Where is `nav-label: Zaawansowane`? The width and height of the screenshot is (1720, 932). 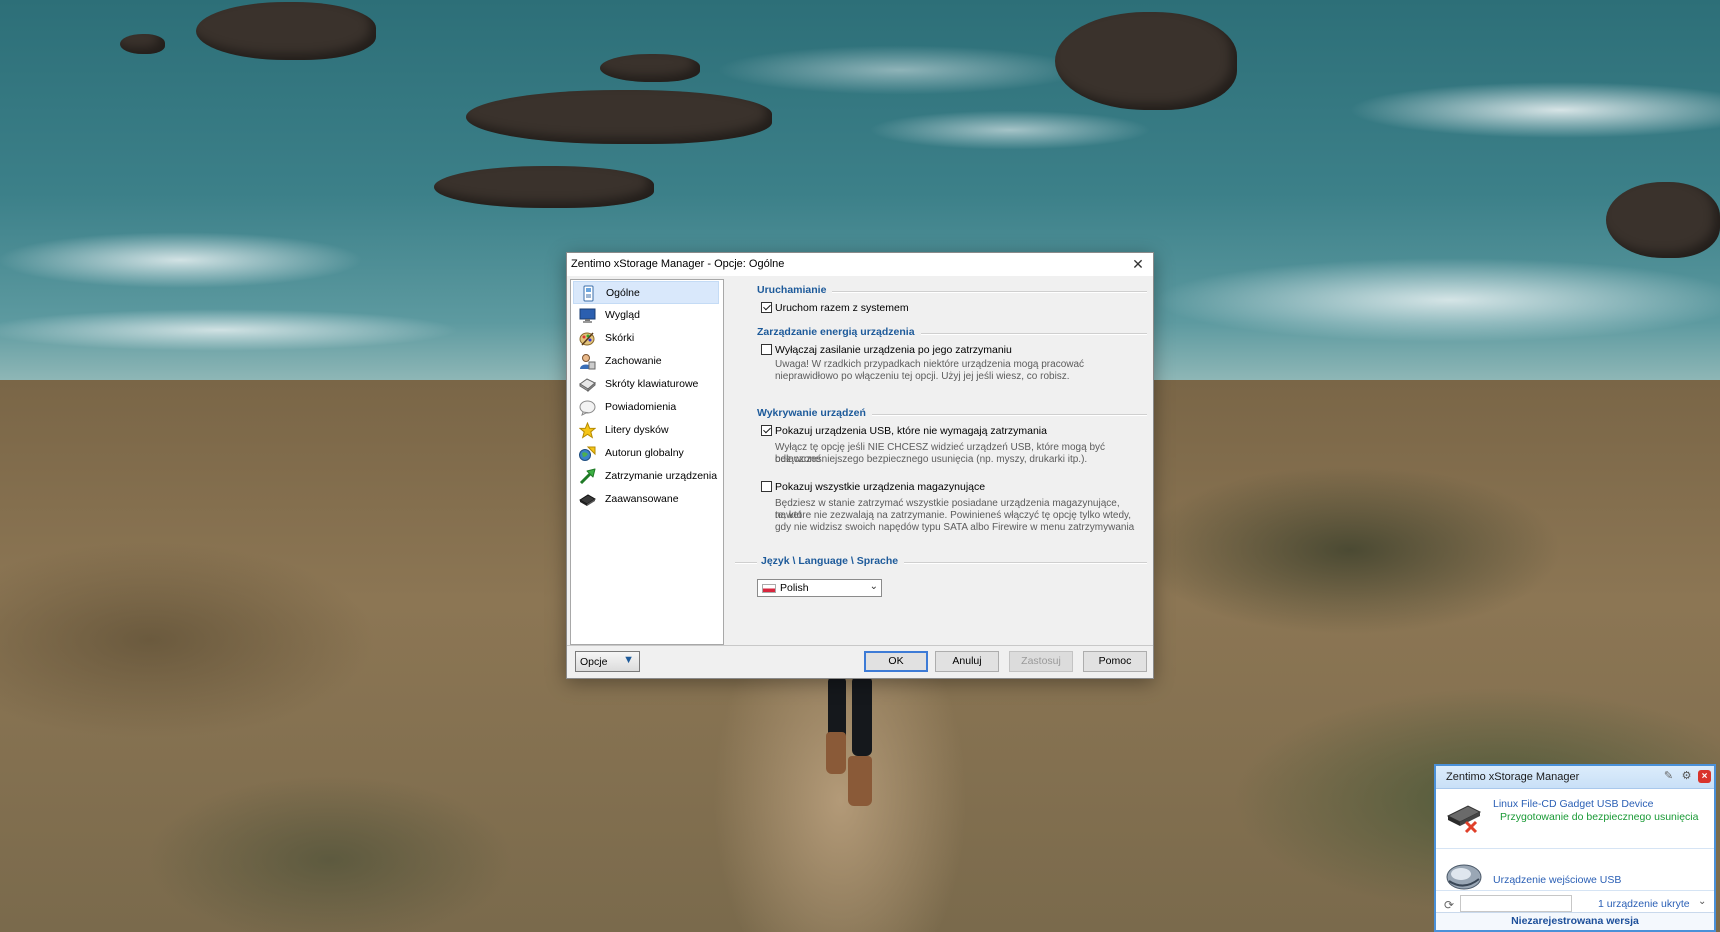 nav-label: Zaawansowane is located at coordinates (642, 499).